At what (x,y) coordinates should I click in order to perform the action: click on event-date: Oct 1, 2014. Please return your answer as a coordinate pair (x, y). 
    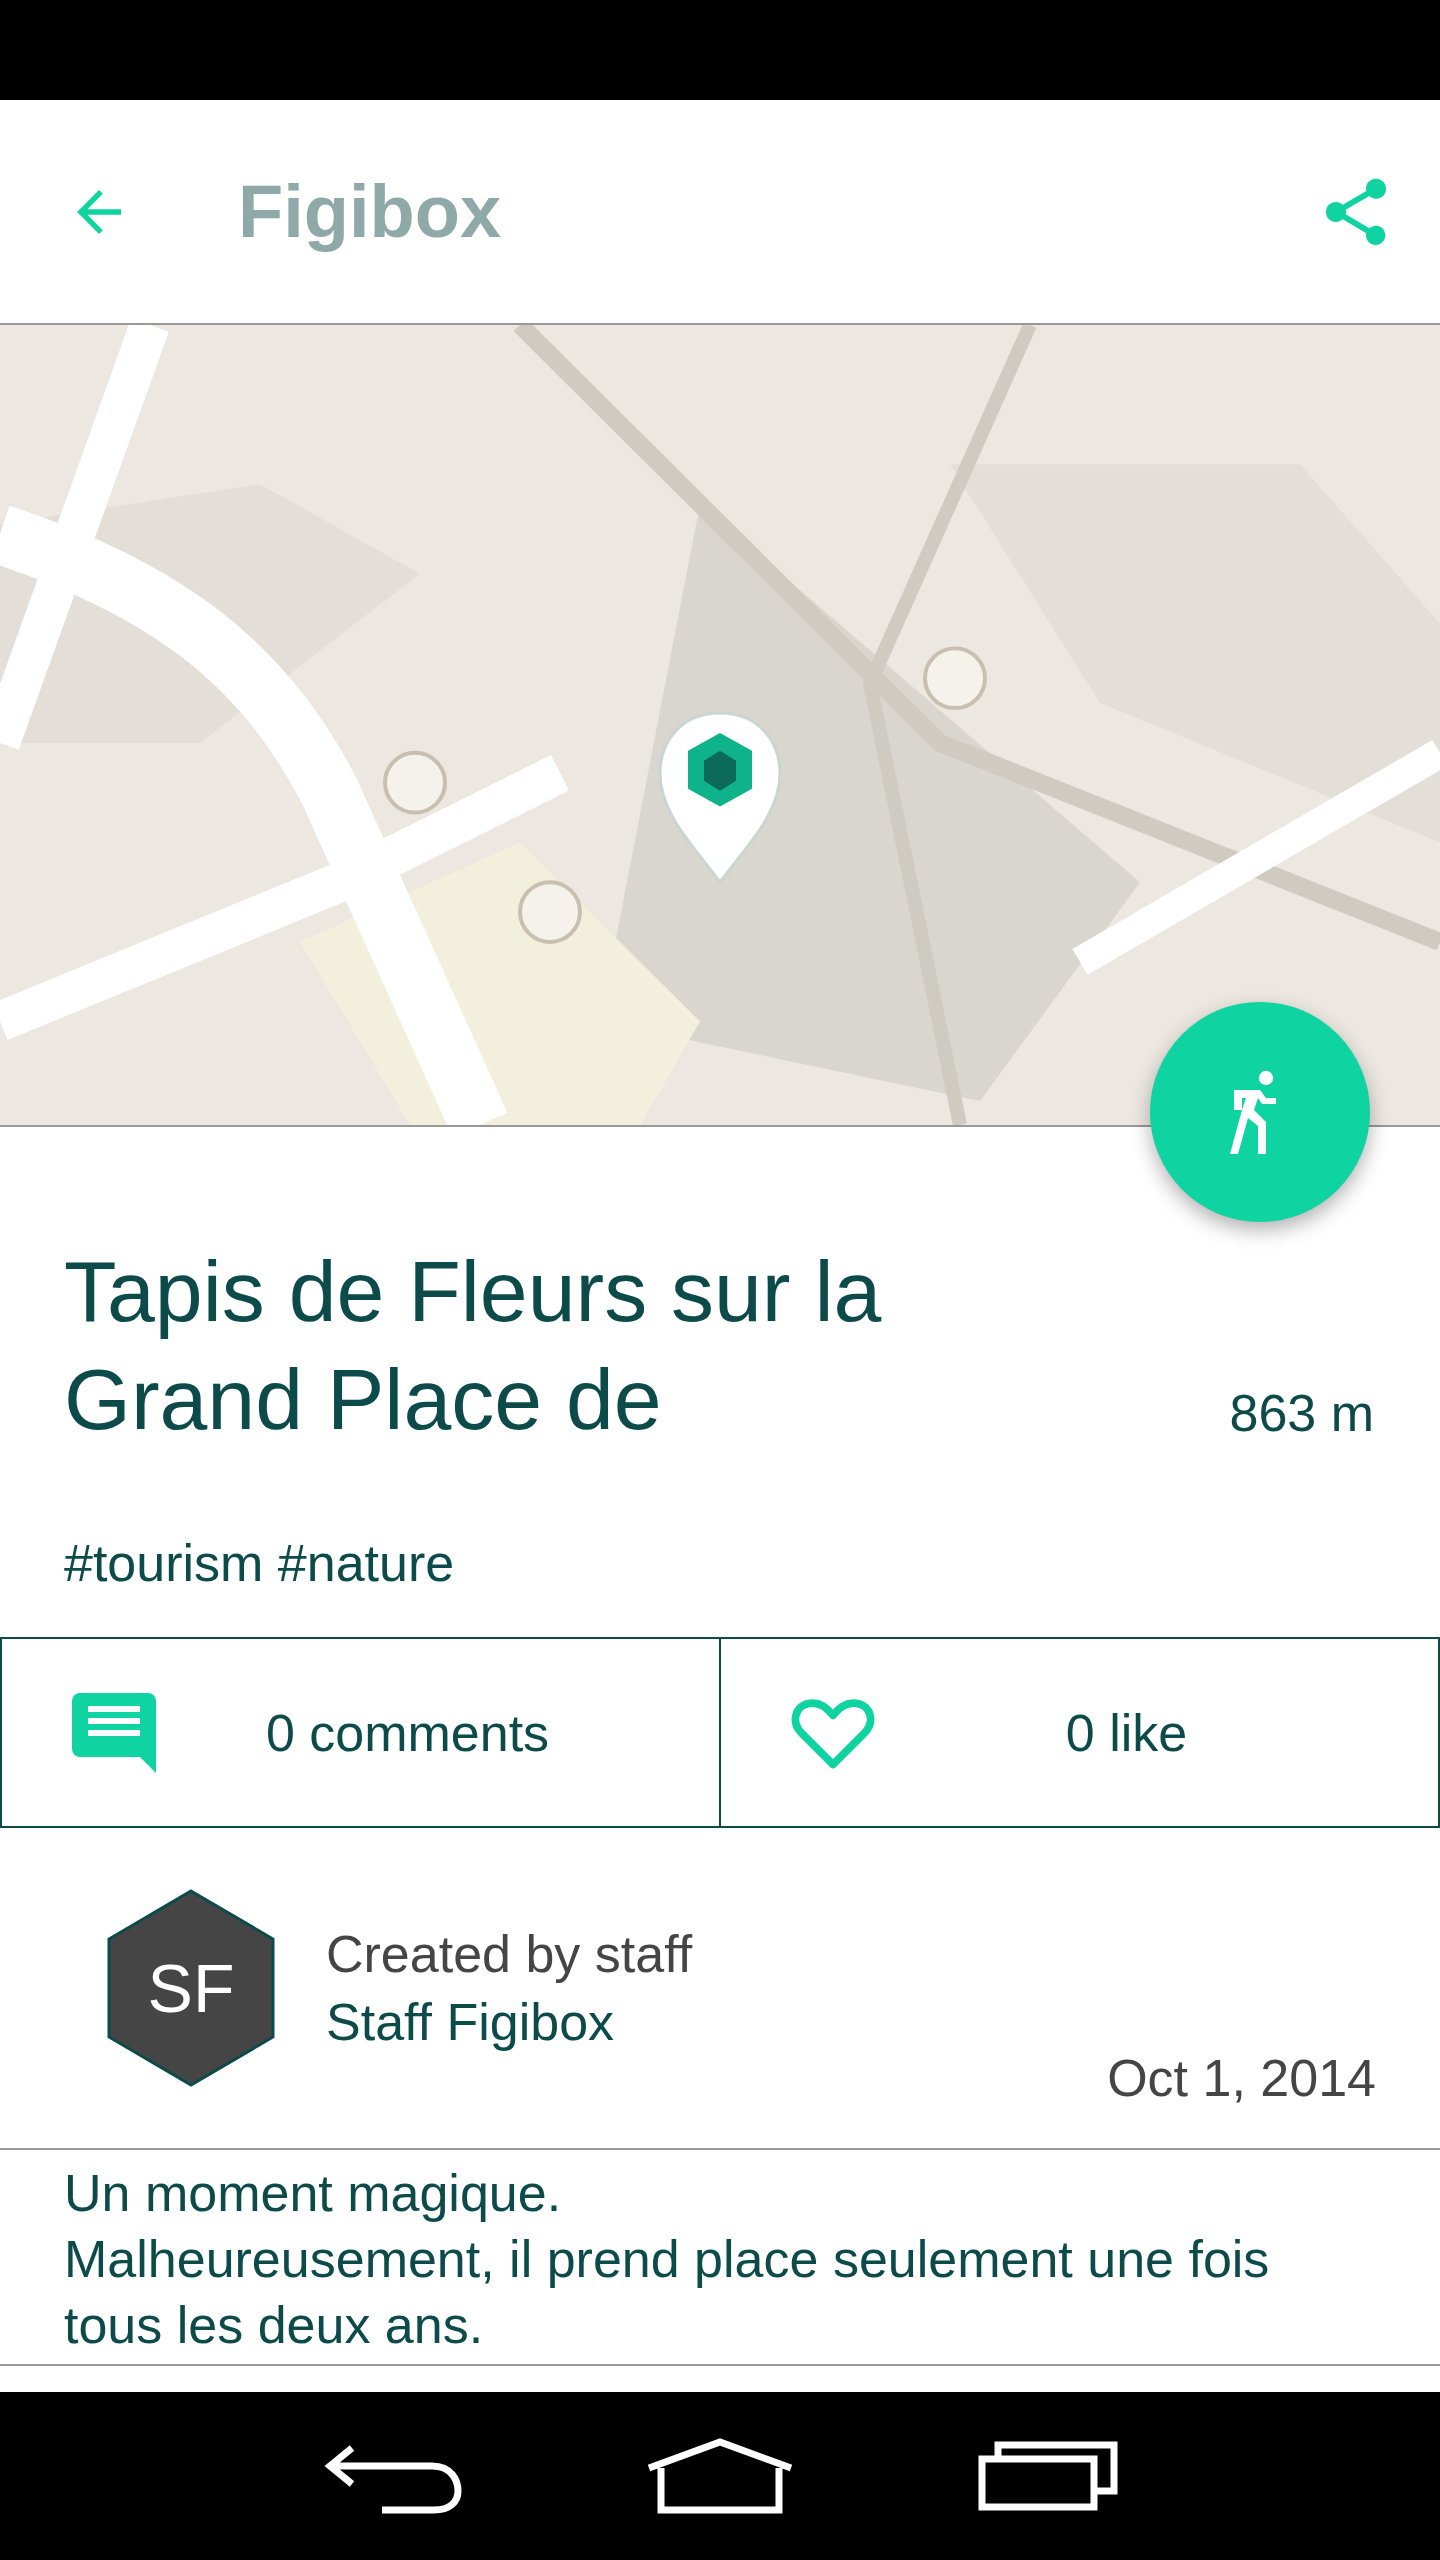
    Looking at the image, I should click on (1241, 2078).